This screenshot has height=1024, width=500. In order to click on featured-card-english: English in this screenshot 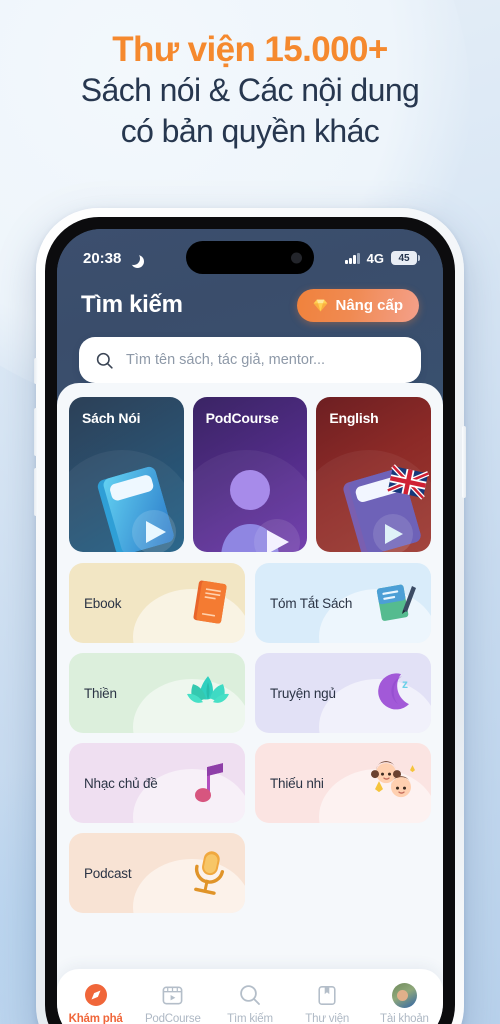, I will do `click(374, 474)`.